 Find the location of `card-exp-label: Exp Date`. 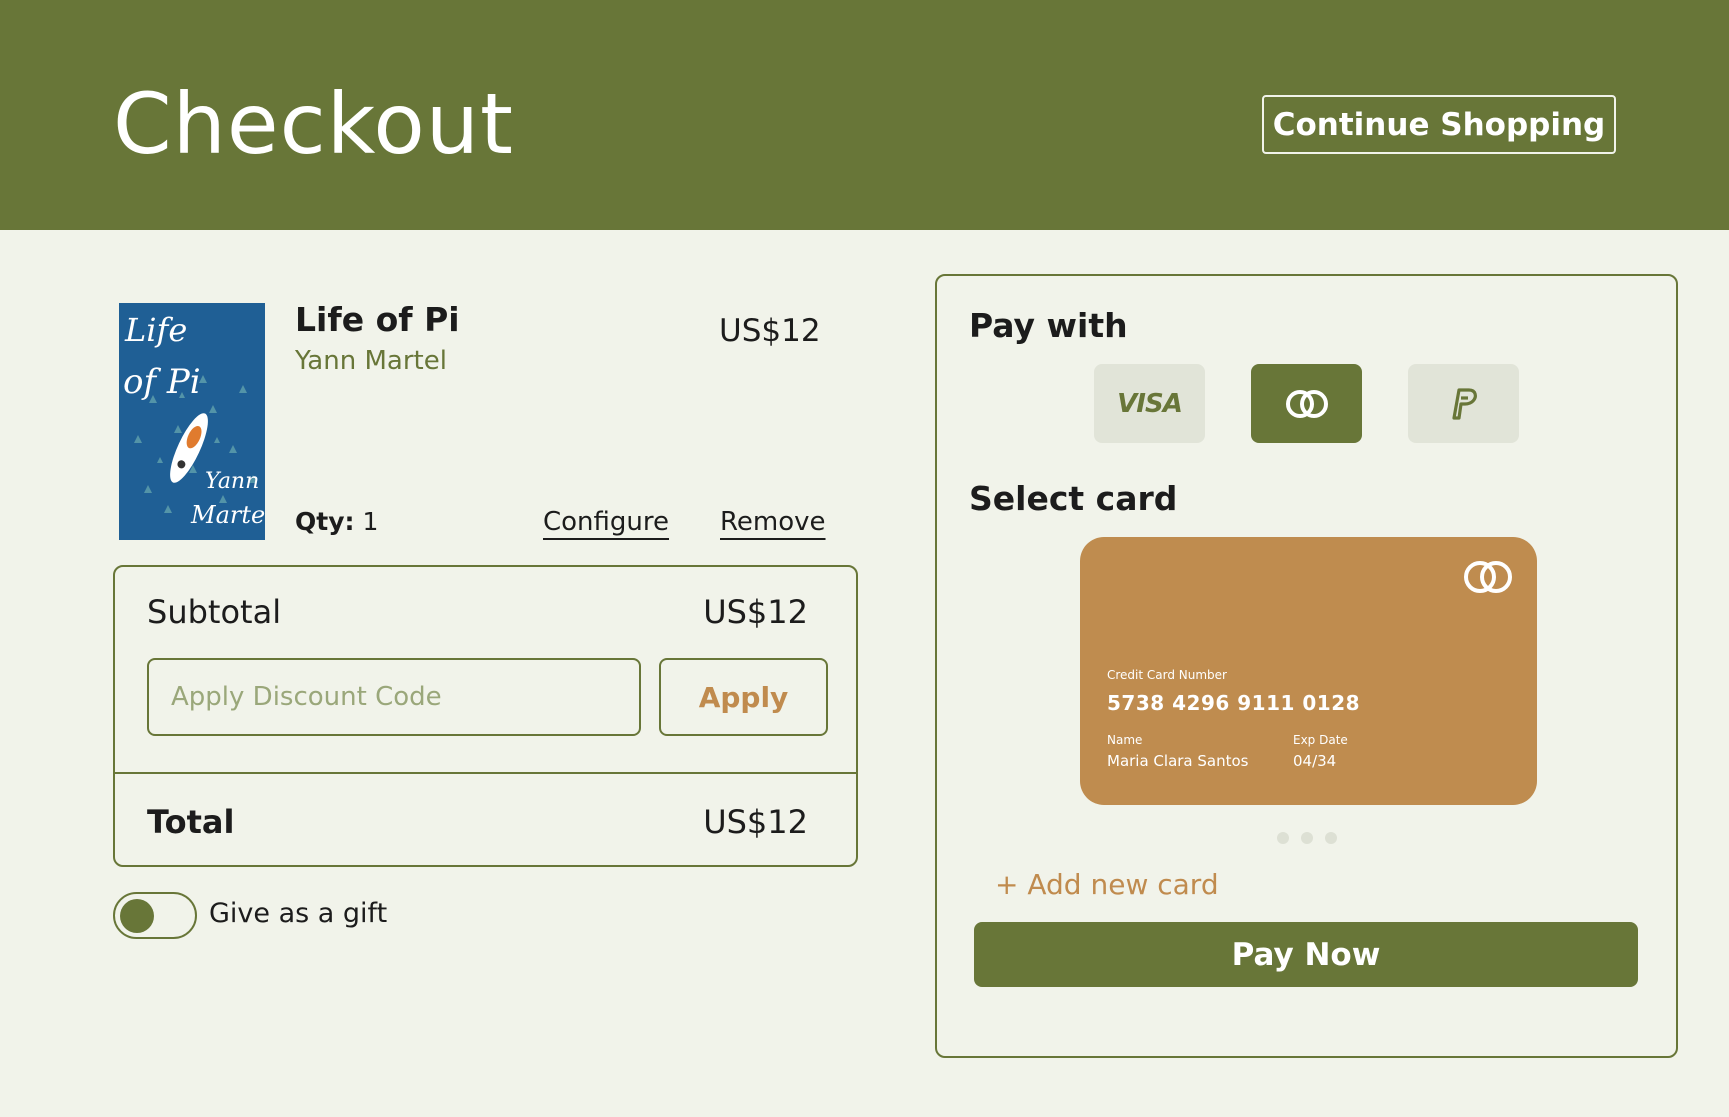

card-exp-label: Exp Date is located at coordinates (1320, 740).